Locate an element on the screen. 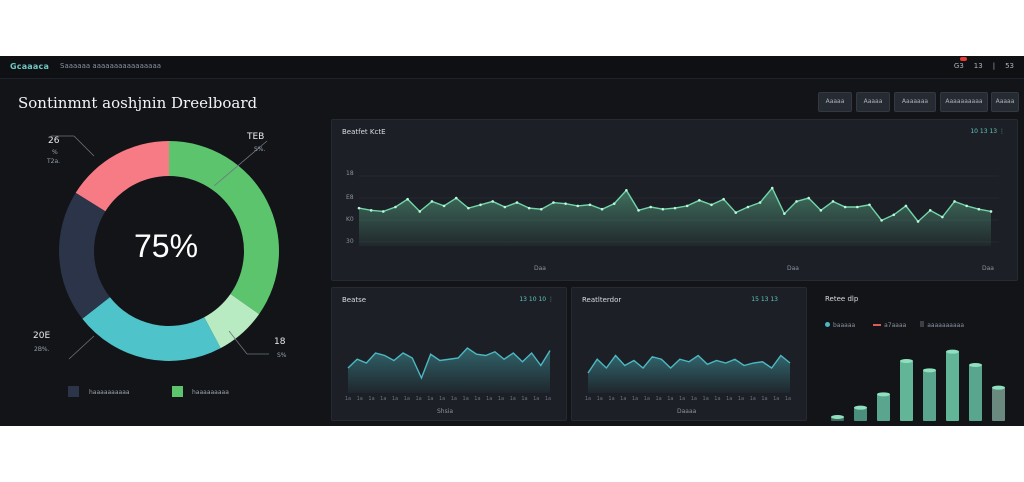 This screenshot has width=1024, height=482. y-tick: 30 is located at coordinates (350, 241).